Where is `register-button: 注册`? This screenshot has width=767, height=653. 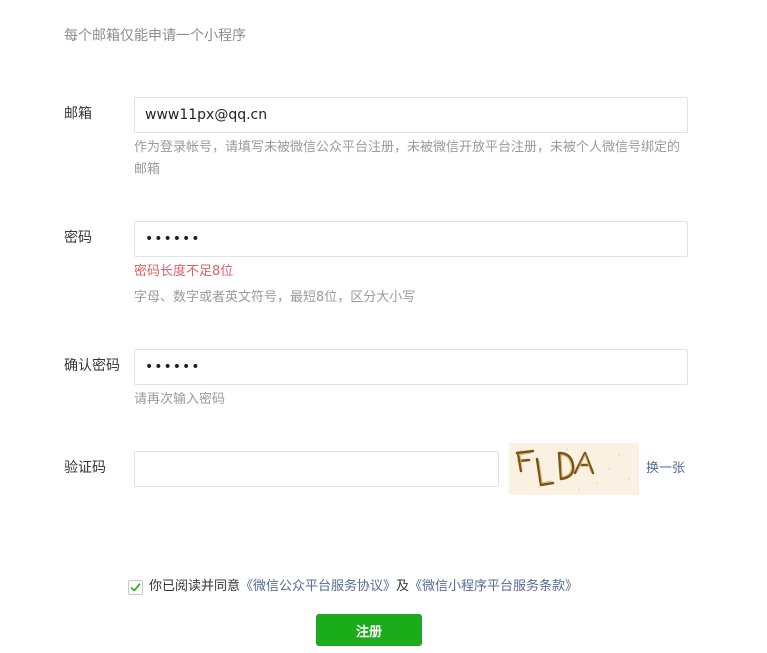
register-button: 注册 is located at coordinates (369, 630).